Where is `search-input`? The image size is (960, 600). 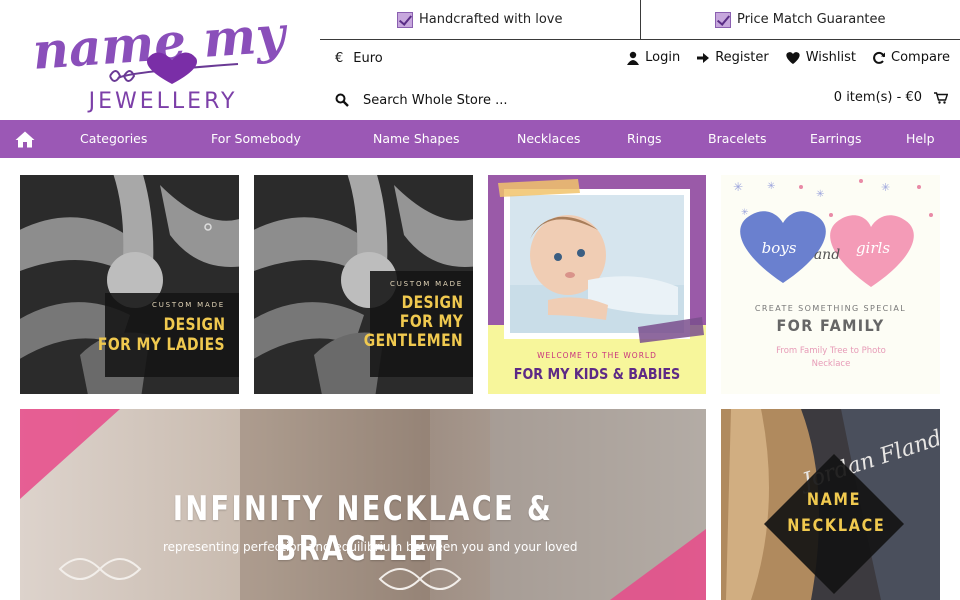
search-input is located at coordinates (513, 100).